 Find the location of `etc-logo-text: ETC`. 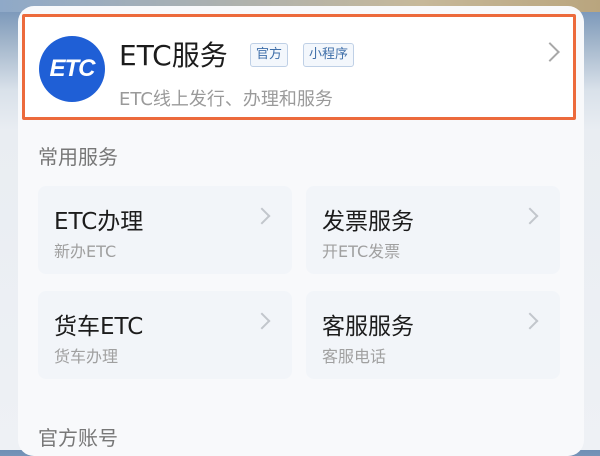

etc-logo-text: ETC is located at coordinates (72, 68).